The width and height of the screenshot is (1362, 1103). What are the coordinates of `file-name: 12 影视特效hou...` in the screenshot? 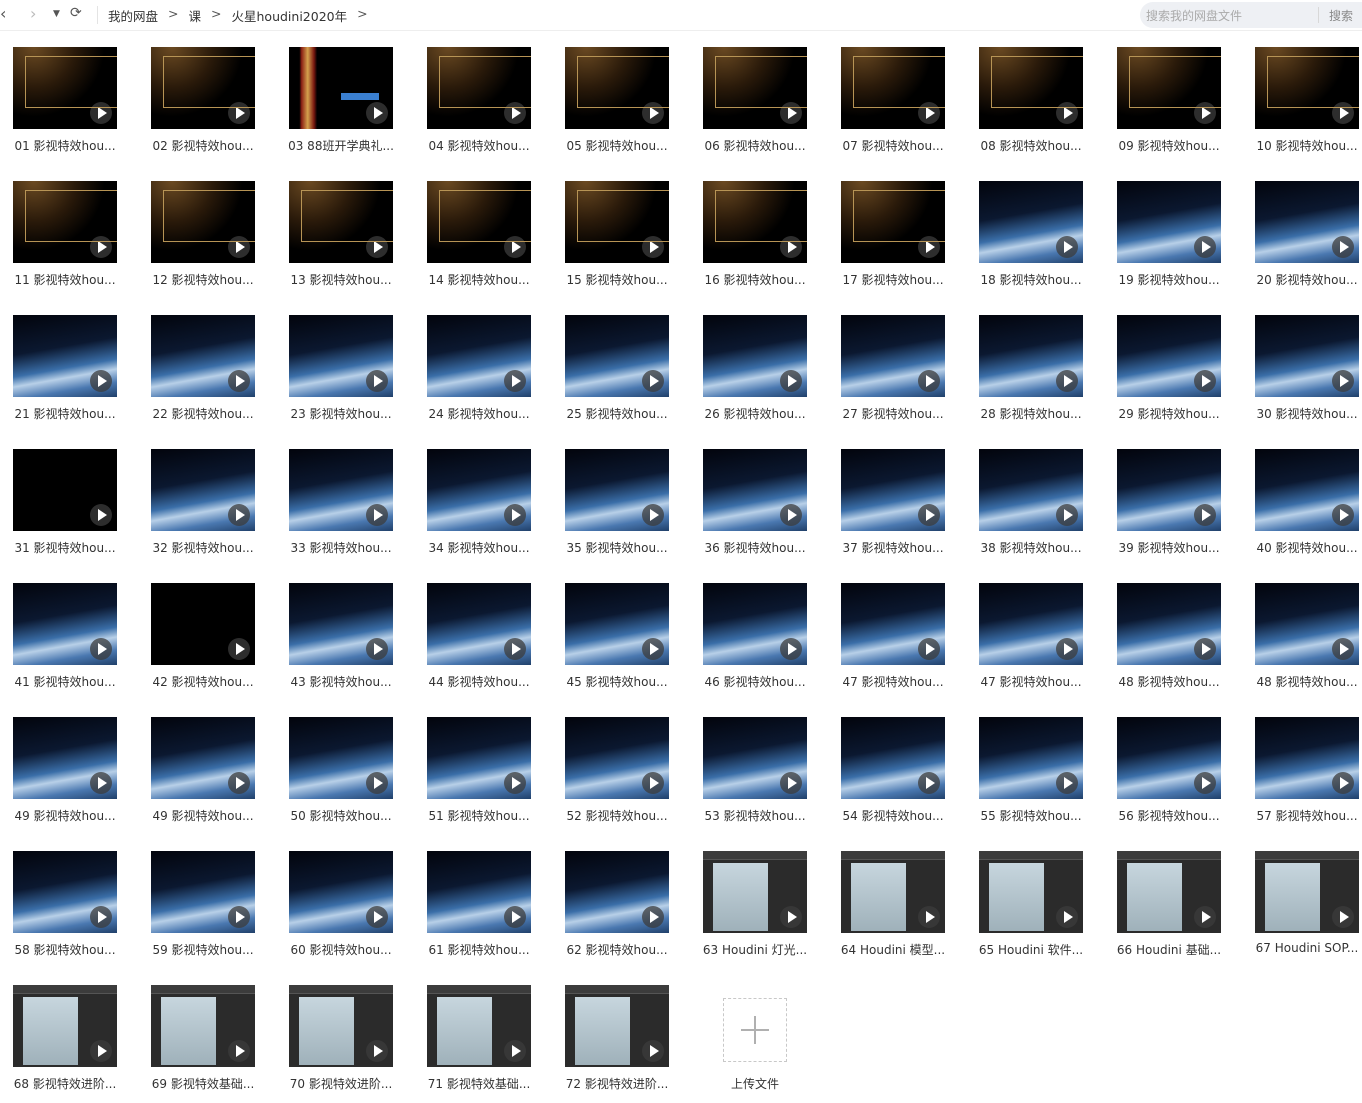 It's located at (203, 279).